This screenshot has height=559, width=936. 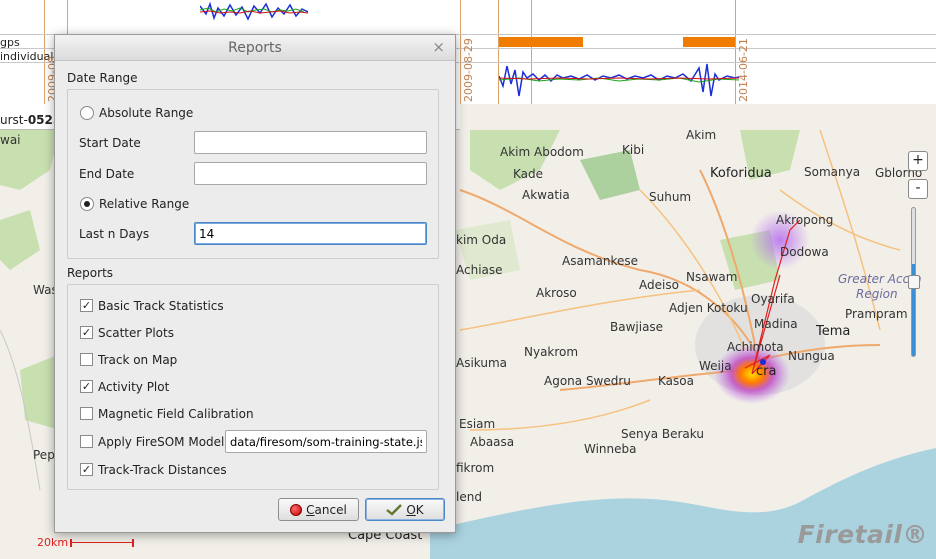 I want to click on map-place-label: Weija, so click(x=715, y=366).